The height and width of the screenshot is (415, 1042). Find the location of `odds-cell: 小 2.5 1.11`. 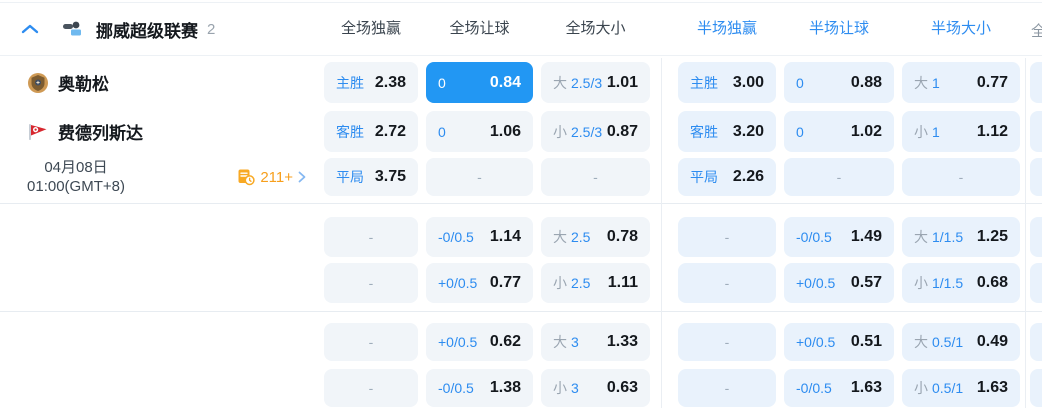

odds-cell: 小 2.5 1.11 is located at coordinates (595, 283).